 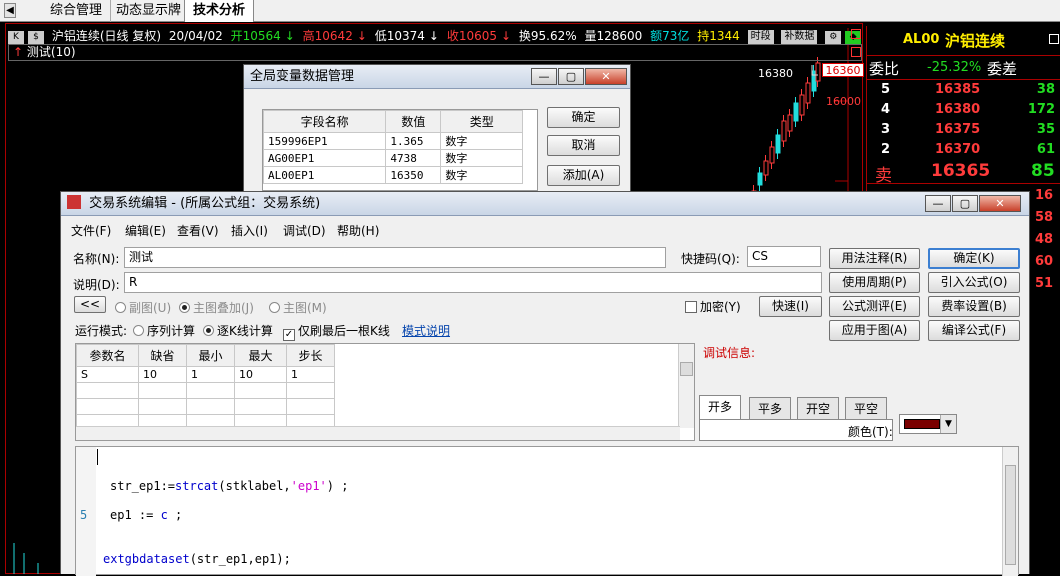 I want to click on encrypt-checkbox: 加密(Y), so click(x=713, y=306).